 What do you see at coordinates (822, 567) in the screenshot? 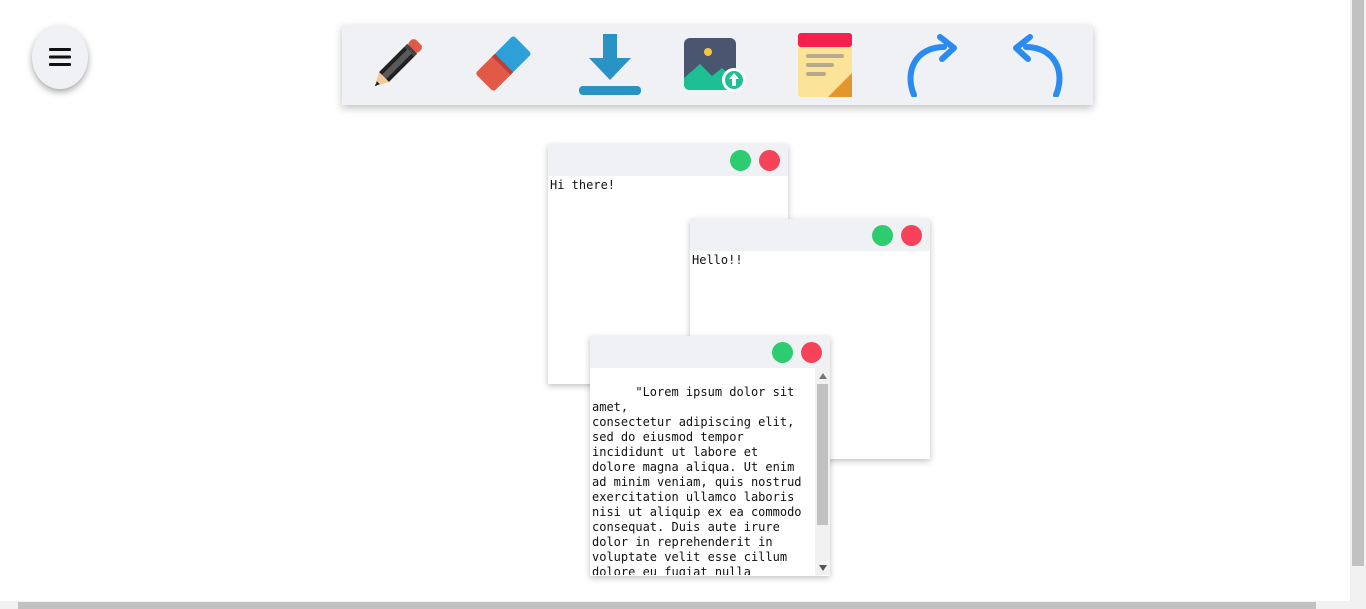
I see `scroll-down-arrow-icon` at bounding box center [822, 567].